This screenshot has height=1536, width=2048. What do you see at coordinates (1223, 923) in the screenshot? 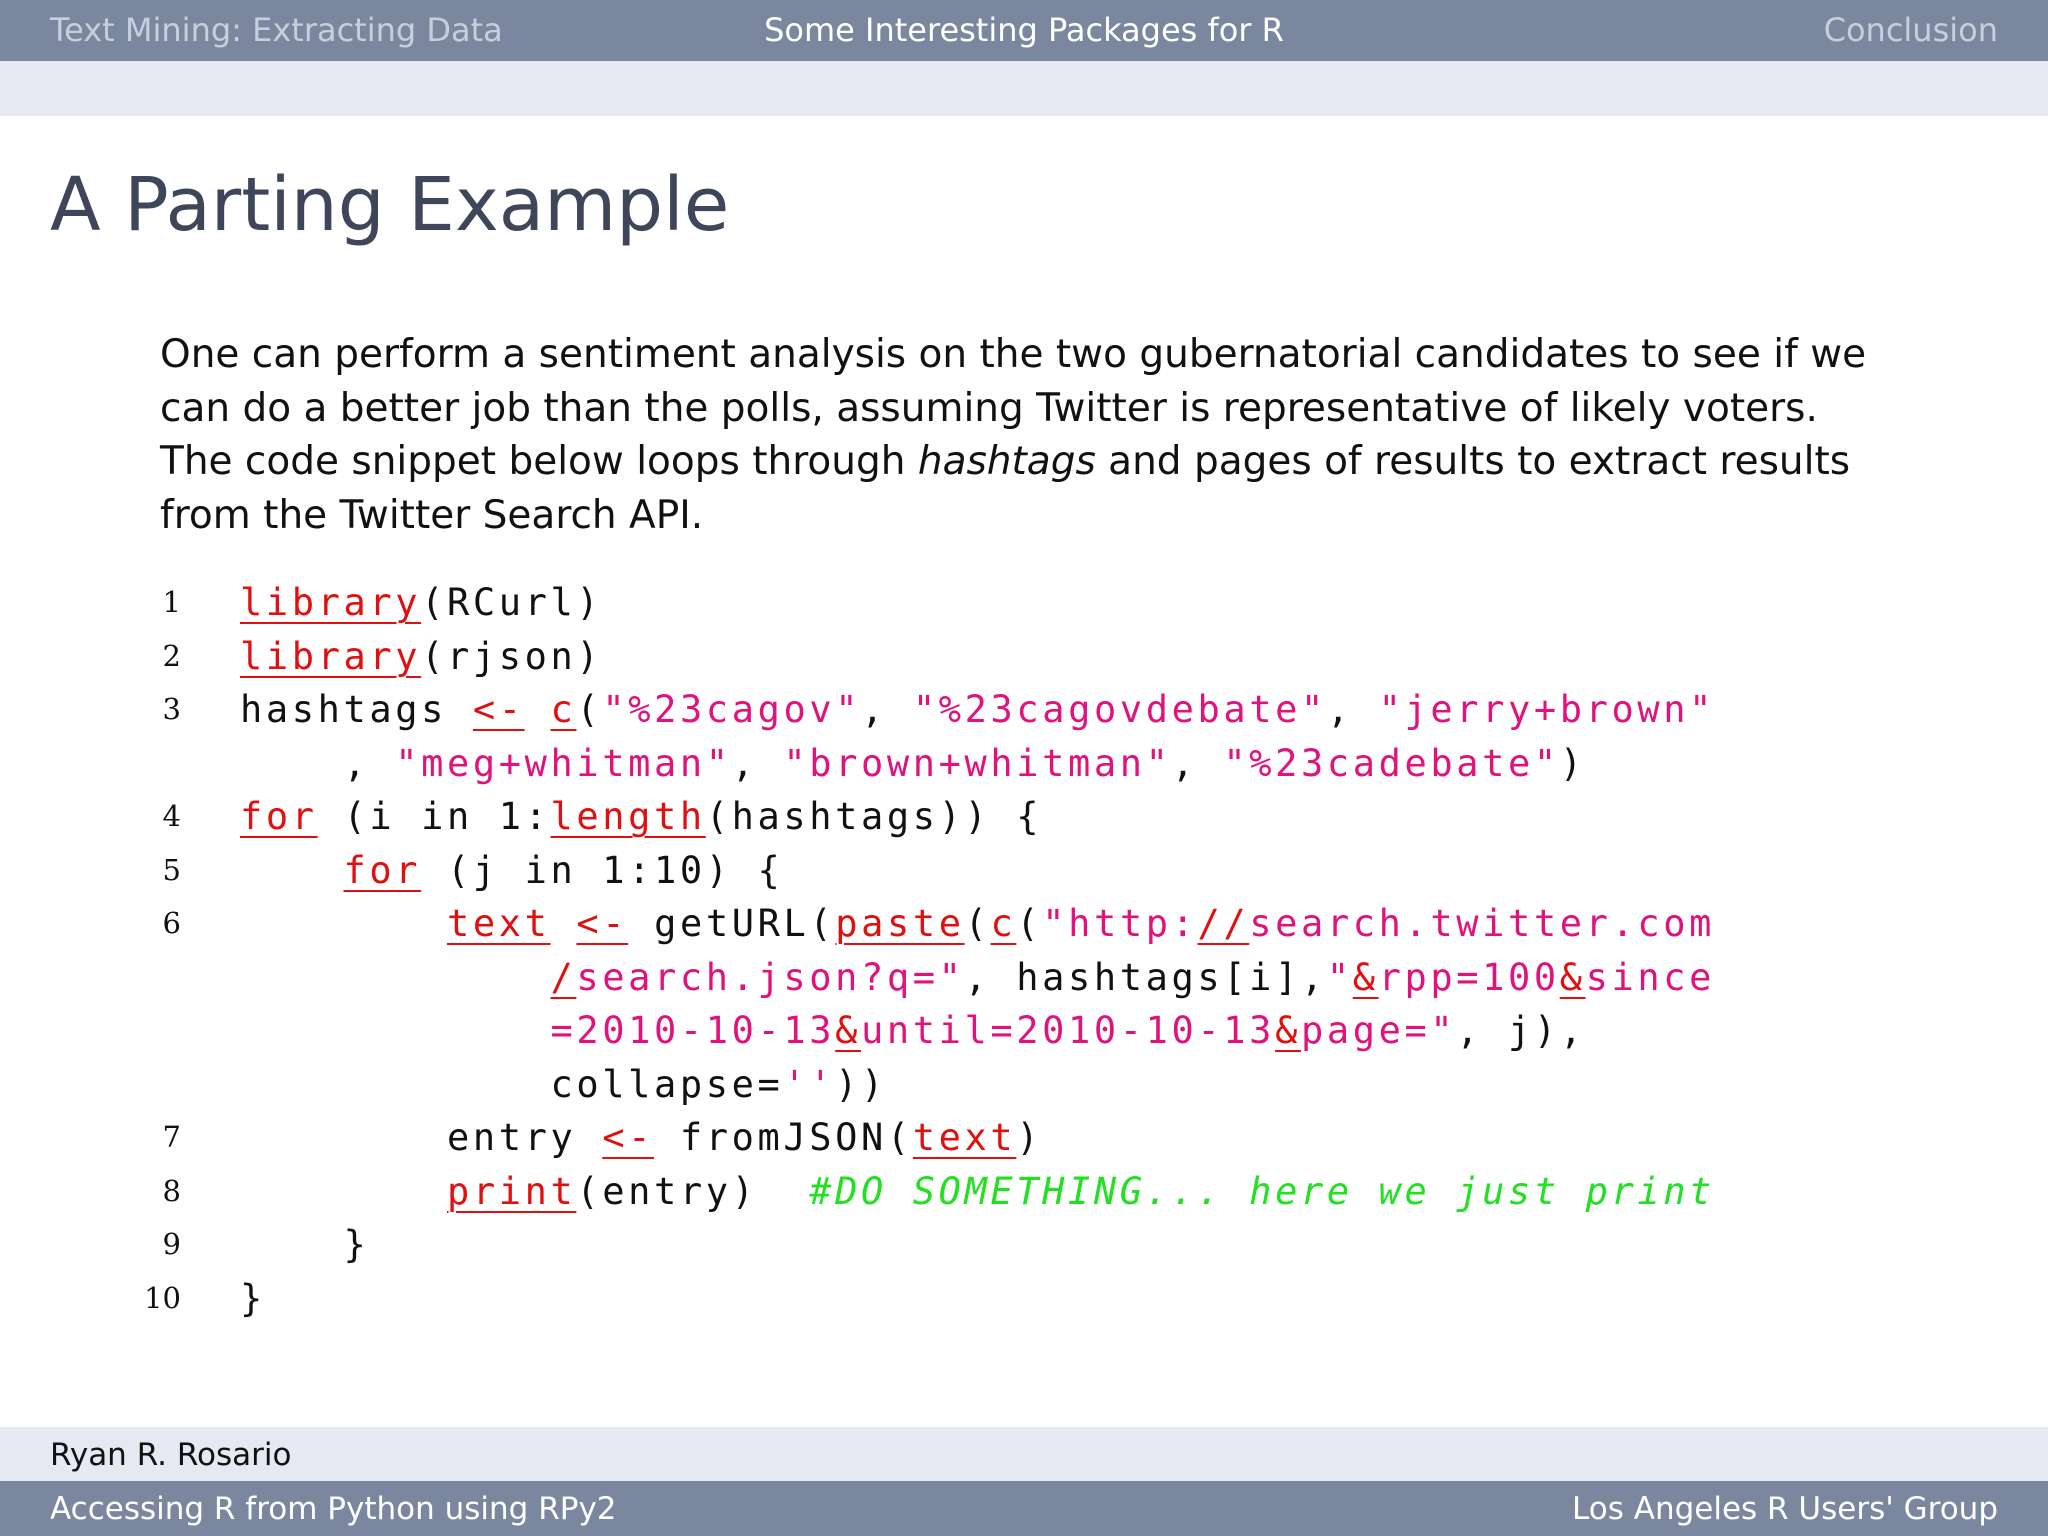
I see `code-keyword: //` at bounding box center [1223, 923].